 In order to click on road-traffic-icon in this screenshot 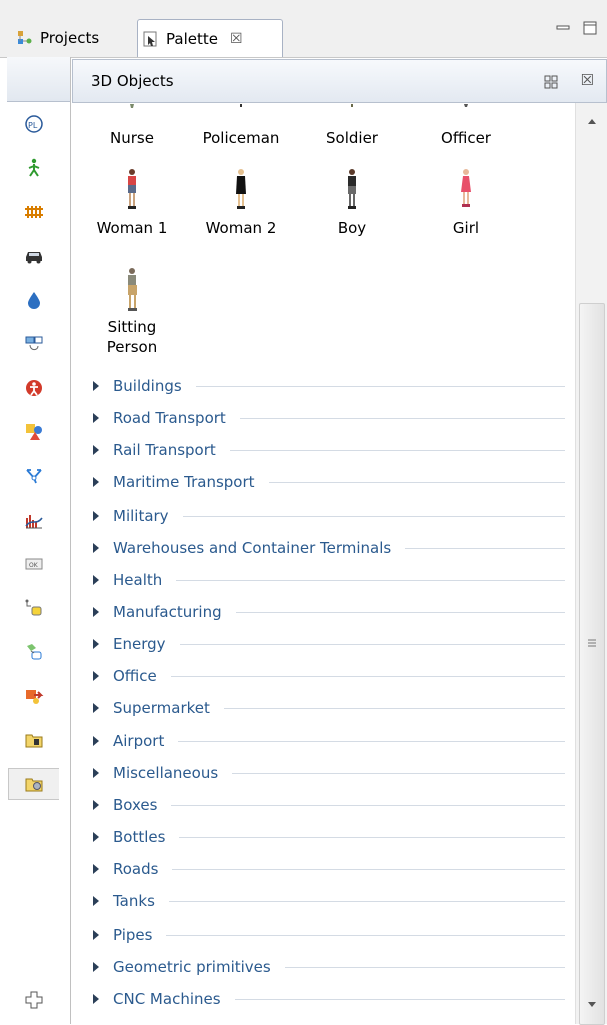, I will do `click(33, 256)`.